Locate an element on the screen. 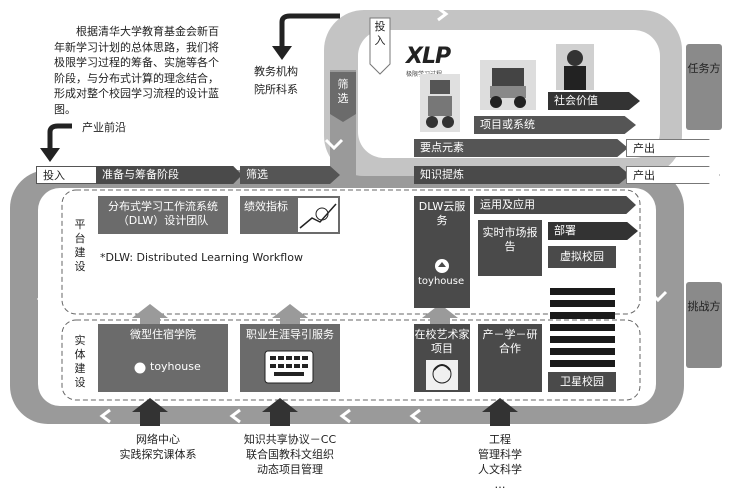 Image resolution: width=746 pixels, height=501 pixels. industry-label: 产业前沿 is located at coordinates (104, 127).